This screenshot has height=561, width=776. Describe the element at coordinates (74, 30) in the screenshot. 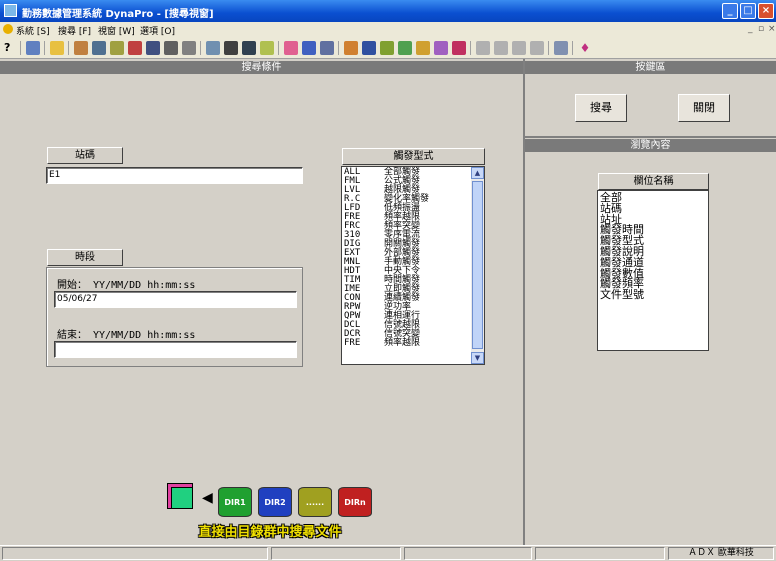

I see `menu-search: 搜尋 [F]` at that location.